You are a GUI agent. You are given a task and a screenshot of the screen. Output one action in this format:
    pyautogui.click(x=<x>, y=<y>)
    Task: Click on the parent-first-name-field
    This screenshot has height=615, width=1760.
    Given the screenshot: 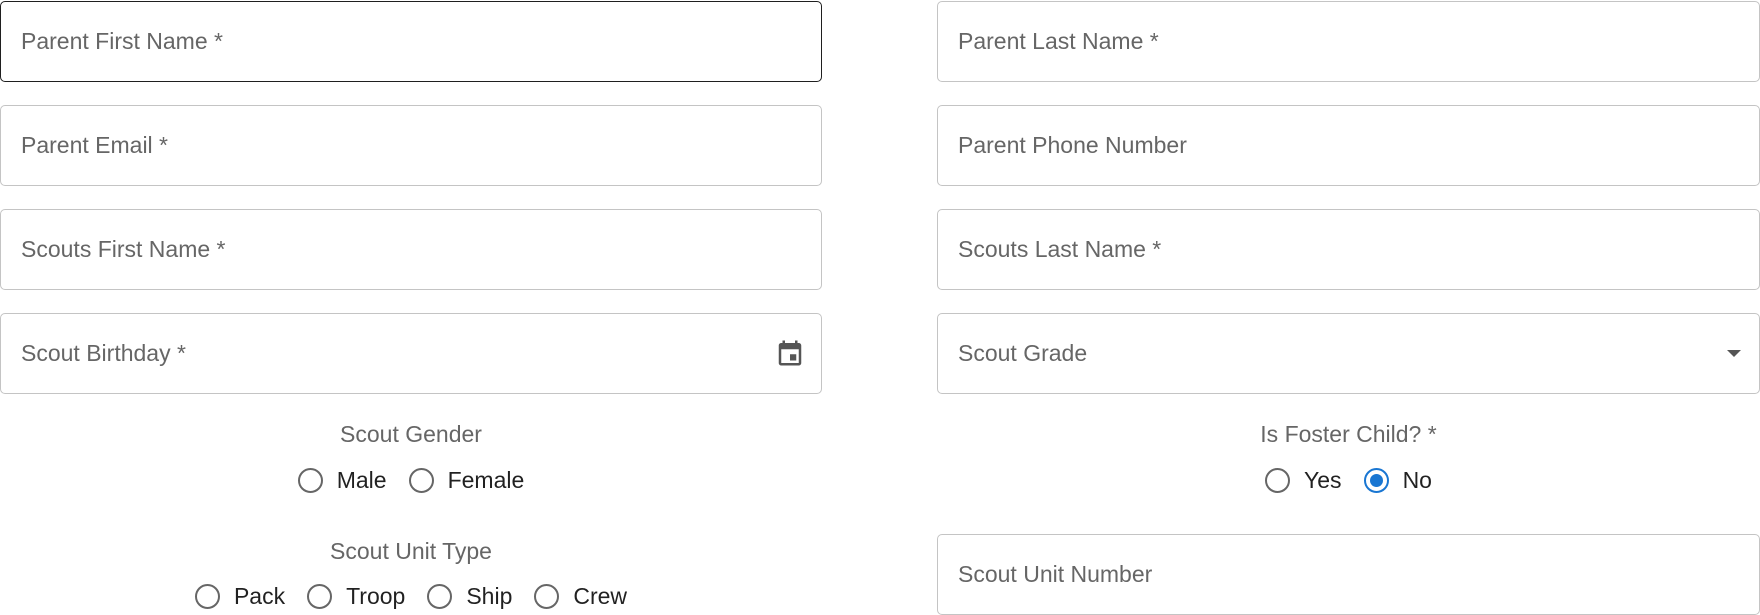 What is the action you would take?
    pyautogui.click(x=411, y=41)
    